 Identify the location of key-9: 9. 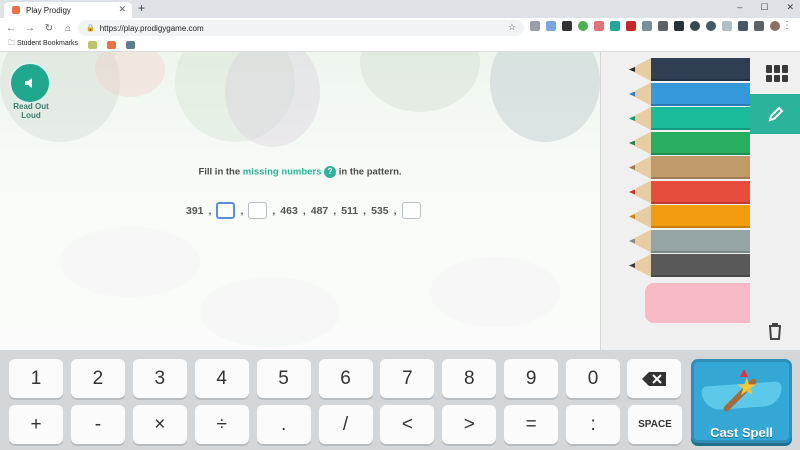
(531, 378).